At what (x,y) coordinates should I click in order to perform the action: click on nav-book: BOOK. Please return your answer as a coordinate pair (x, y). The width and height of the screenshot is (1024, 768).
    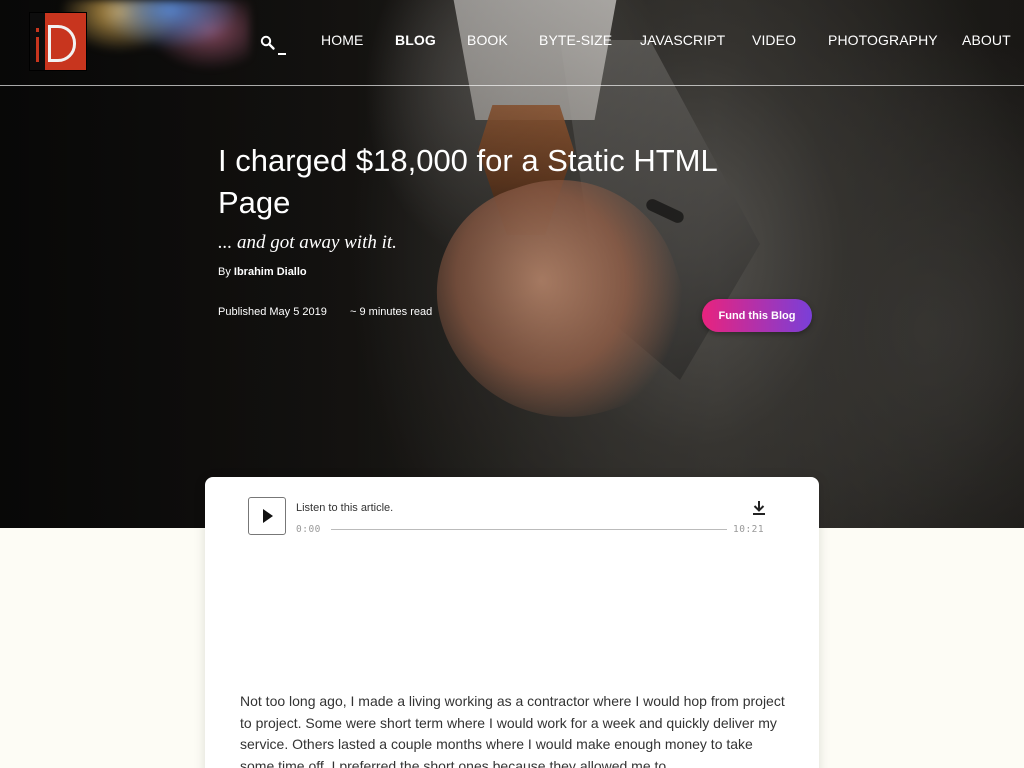
    Looking at the image, I should click on (487, 40).